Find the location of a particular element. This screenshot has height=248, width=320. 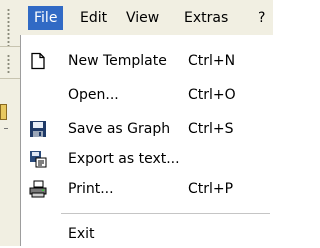

menu-item-print: Print... Ctrl+P is located at coordinates (147, 189).